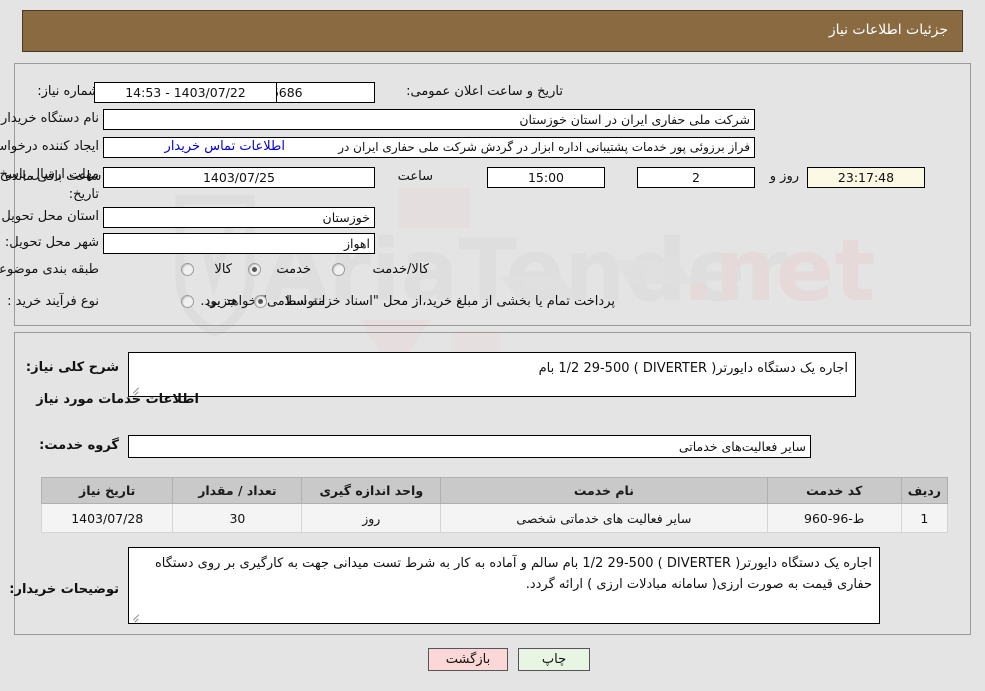 This screenshot has height=691, width=985. Describe the element at coordinates (429, 119) in the screenshot. I see `buyer-org-field: شرکت ملی حفاری ایران در استان خوزستان` at that location.